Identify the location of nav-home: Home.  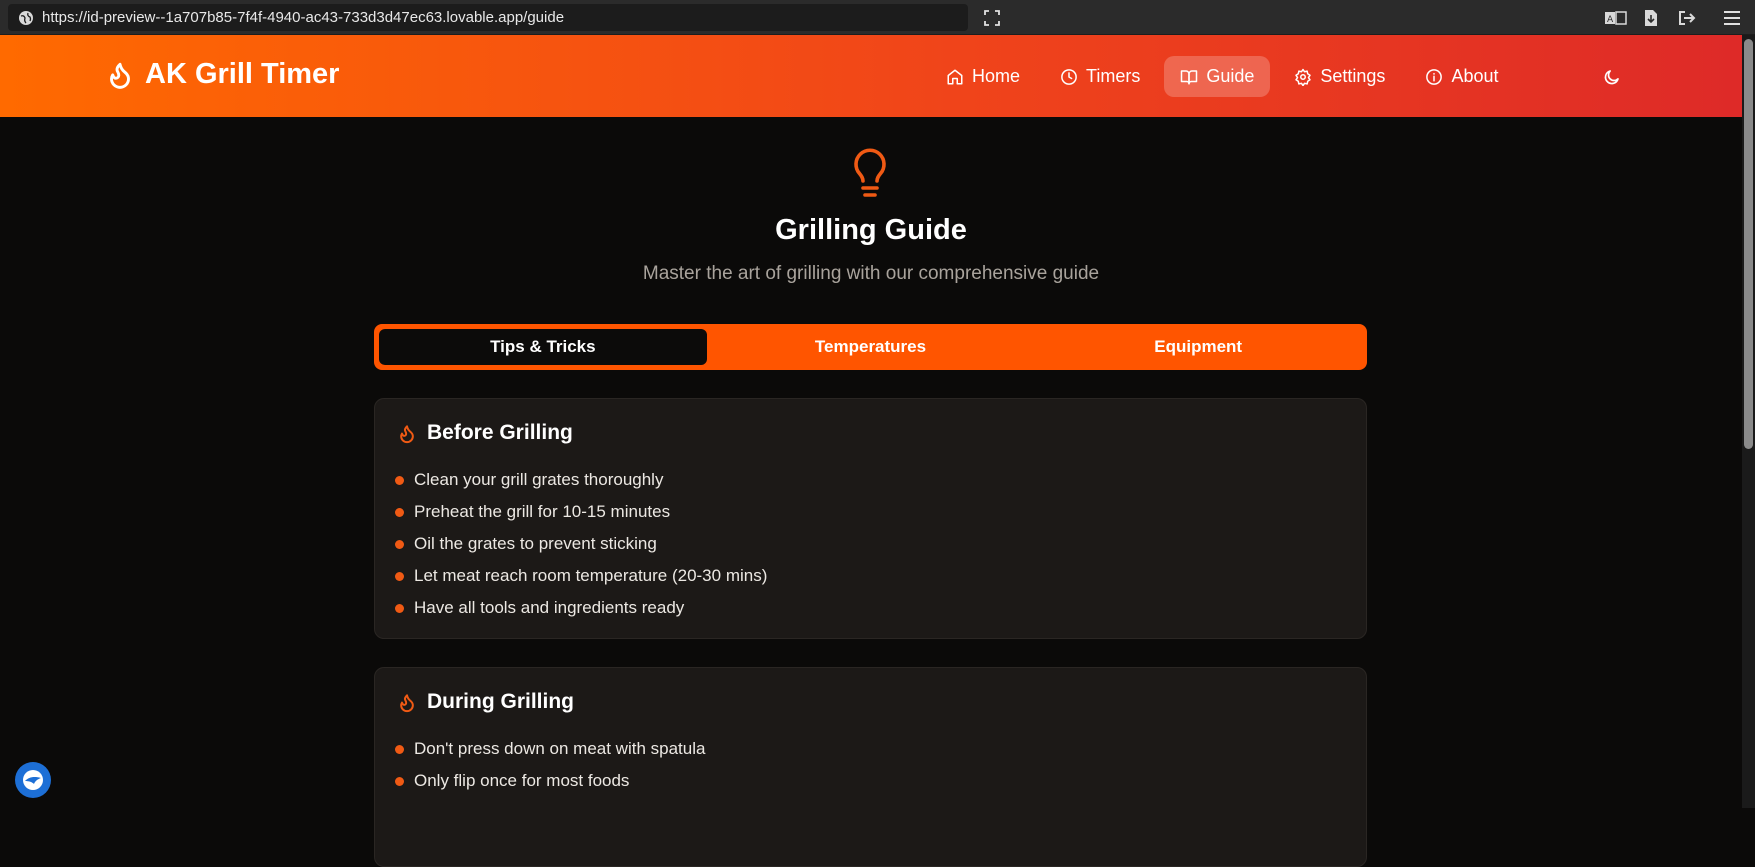
(983, 76).